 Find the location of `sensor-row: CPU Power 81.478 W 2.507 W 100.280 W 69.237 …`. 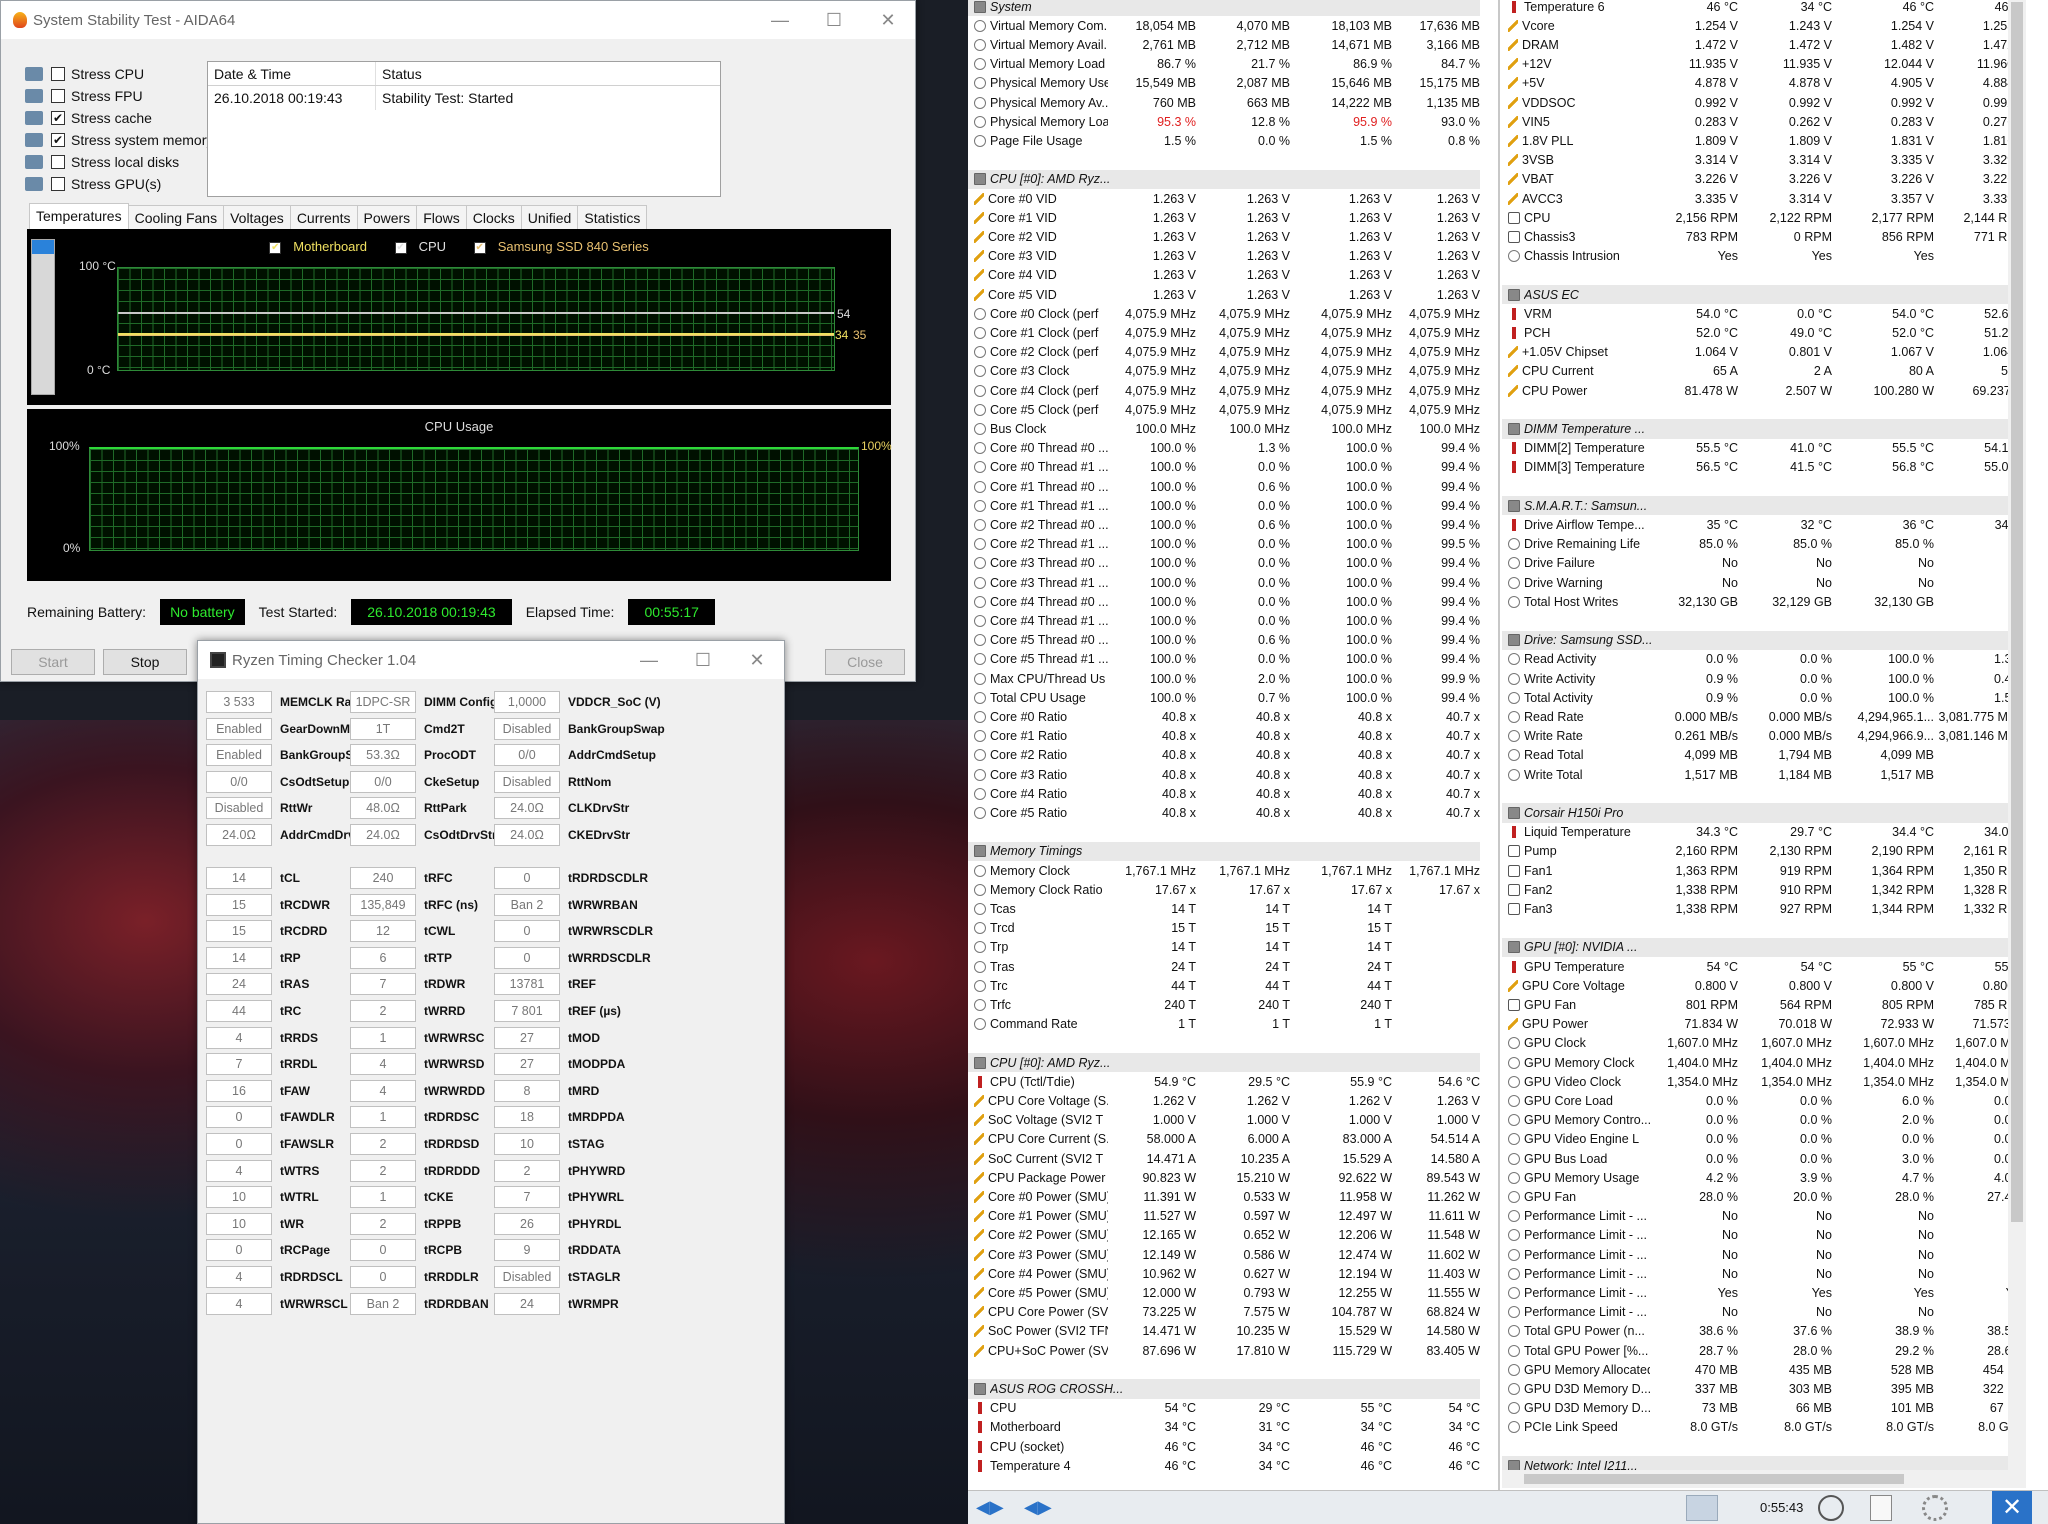

sensor-row: CPU Power 81.478 W 2.507 W 100.280 W 69.237 … is located at coordinates (1764, 390).